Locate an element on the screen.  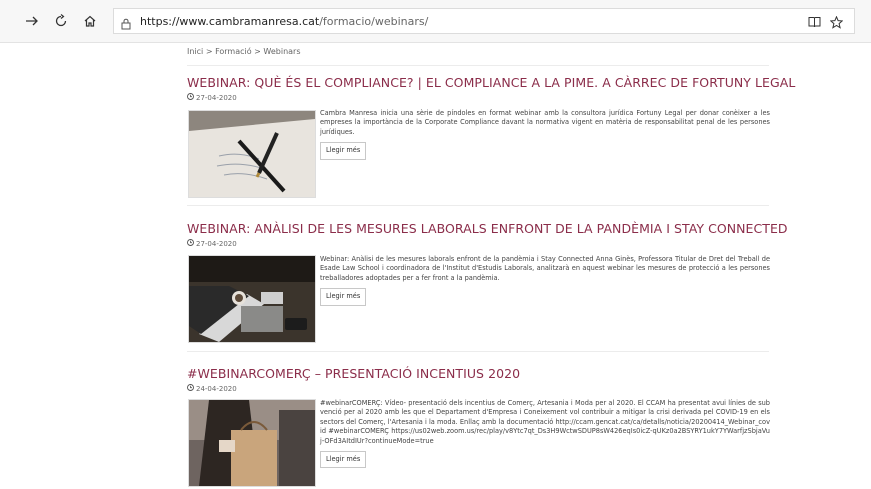
main-content: Inici > Formació > Webinars is located at coordinates (478, 54).